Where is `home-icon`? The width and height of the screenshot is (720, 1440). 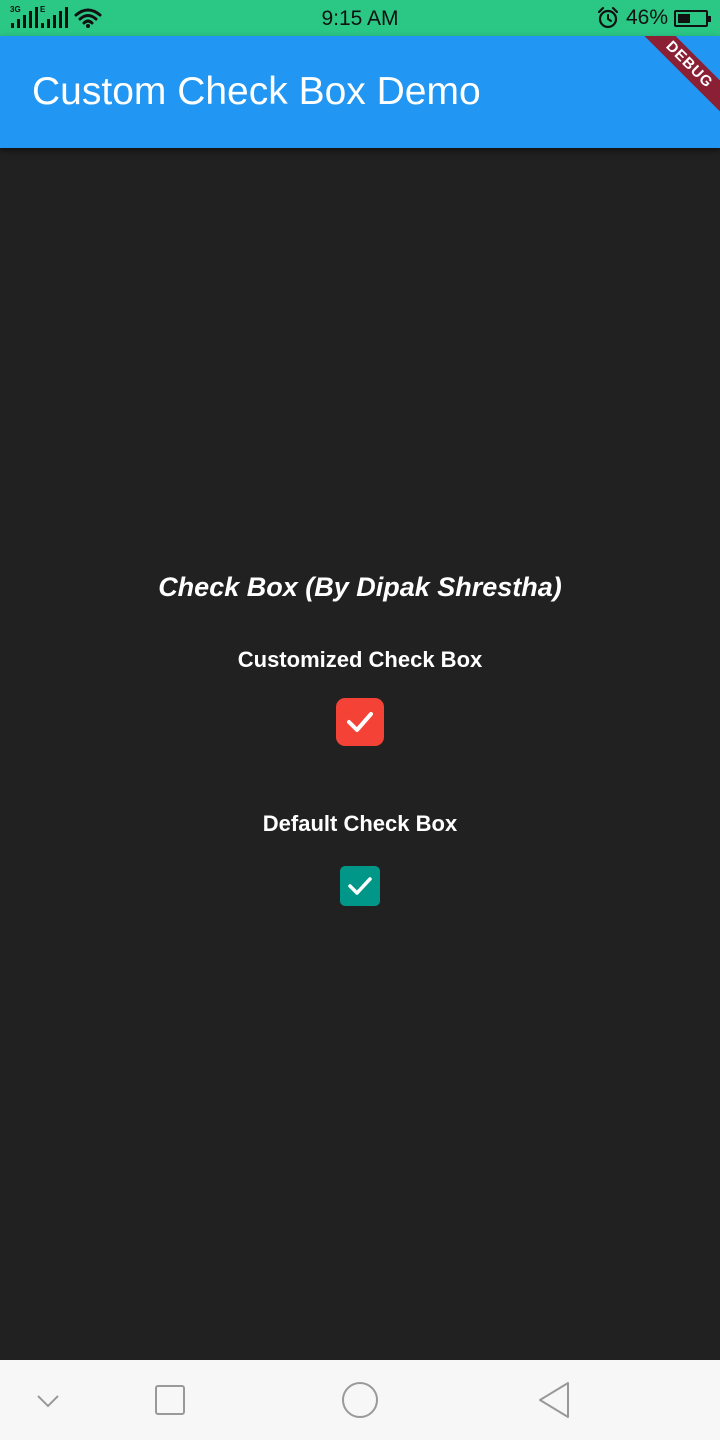
home-icon is located at coordinates (360, 1400).